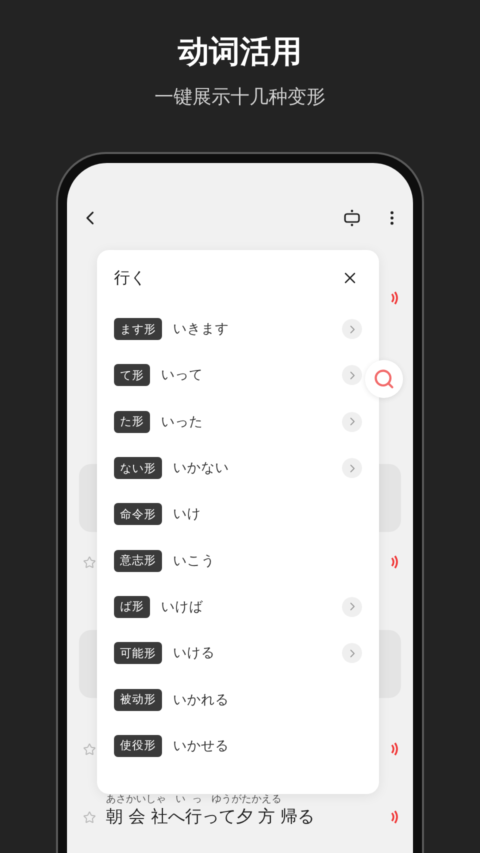 The image size is (480, 853). What do you see at coordinates (132, 375) in the screenshot?
I see `form-tag: て形` at bounding box center [132, 375].